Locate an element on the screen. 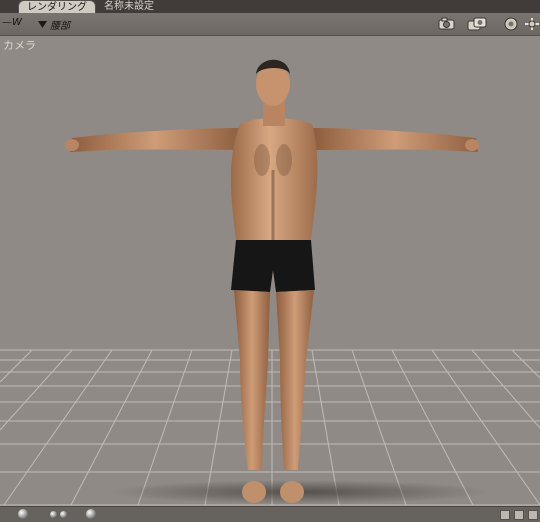  viewport-toolbar: —W 腰部 is located at coordinates (270, 24).